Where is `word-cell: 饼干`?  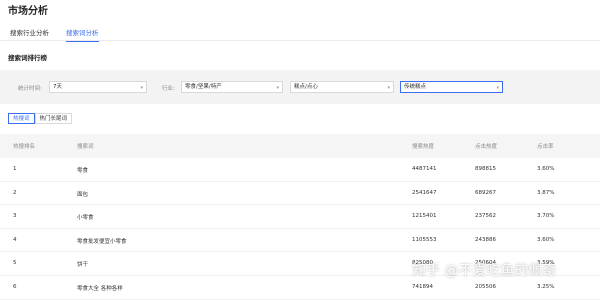
word-cell: 饼干 is located at coordinates (82, 264).